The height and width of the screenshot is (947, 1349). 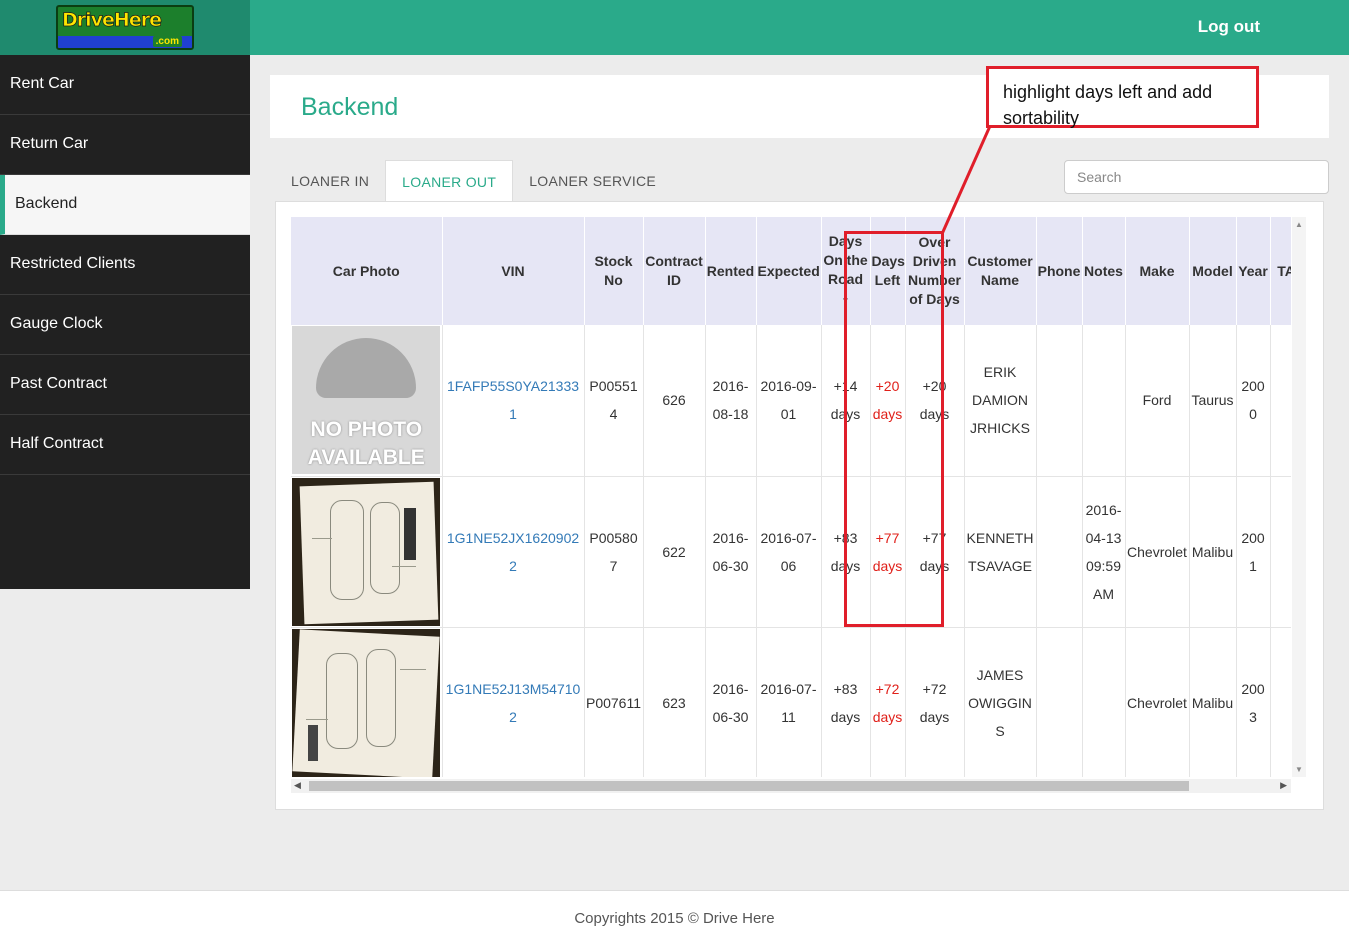 What do you see at coordinates (513, 401) in the screenshot?
I see `vin-link: 1FAFP55S0YA213331` at bounding box center [513, 401].